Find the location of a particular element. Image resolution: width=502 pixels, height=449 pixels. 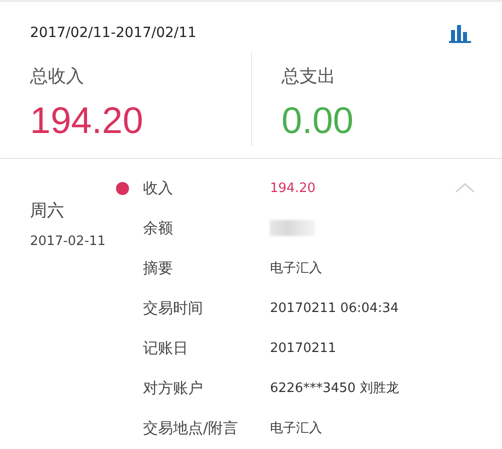

field-label: 摘要 is located at coordinates (158, 268).